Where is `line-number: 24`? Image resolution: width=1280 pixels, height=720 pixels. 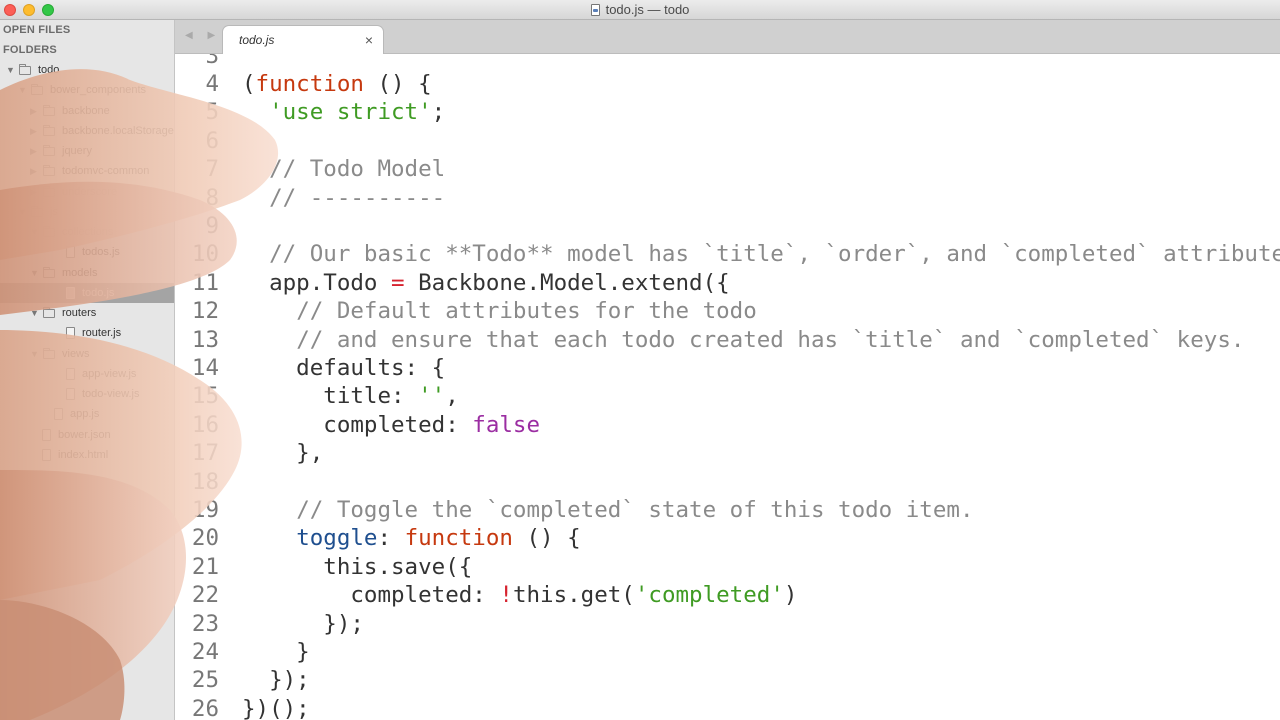 line-number: 24 is located at coordinates (205, 651).